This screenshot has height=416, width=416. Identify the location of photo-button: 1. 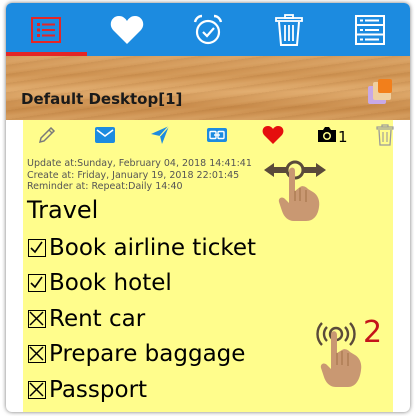
(332, 137).